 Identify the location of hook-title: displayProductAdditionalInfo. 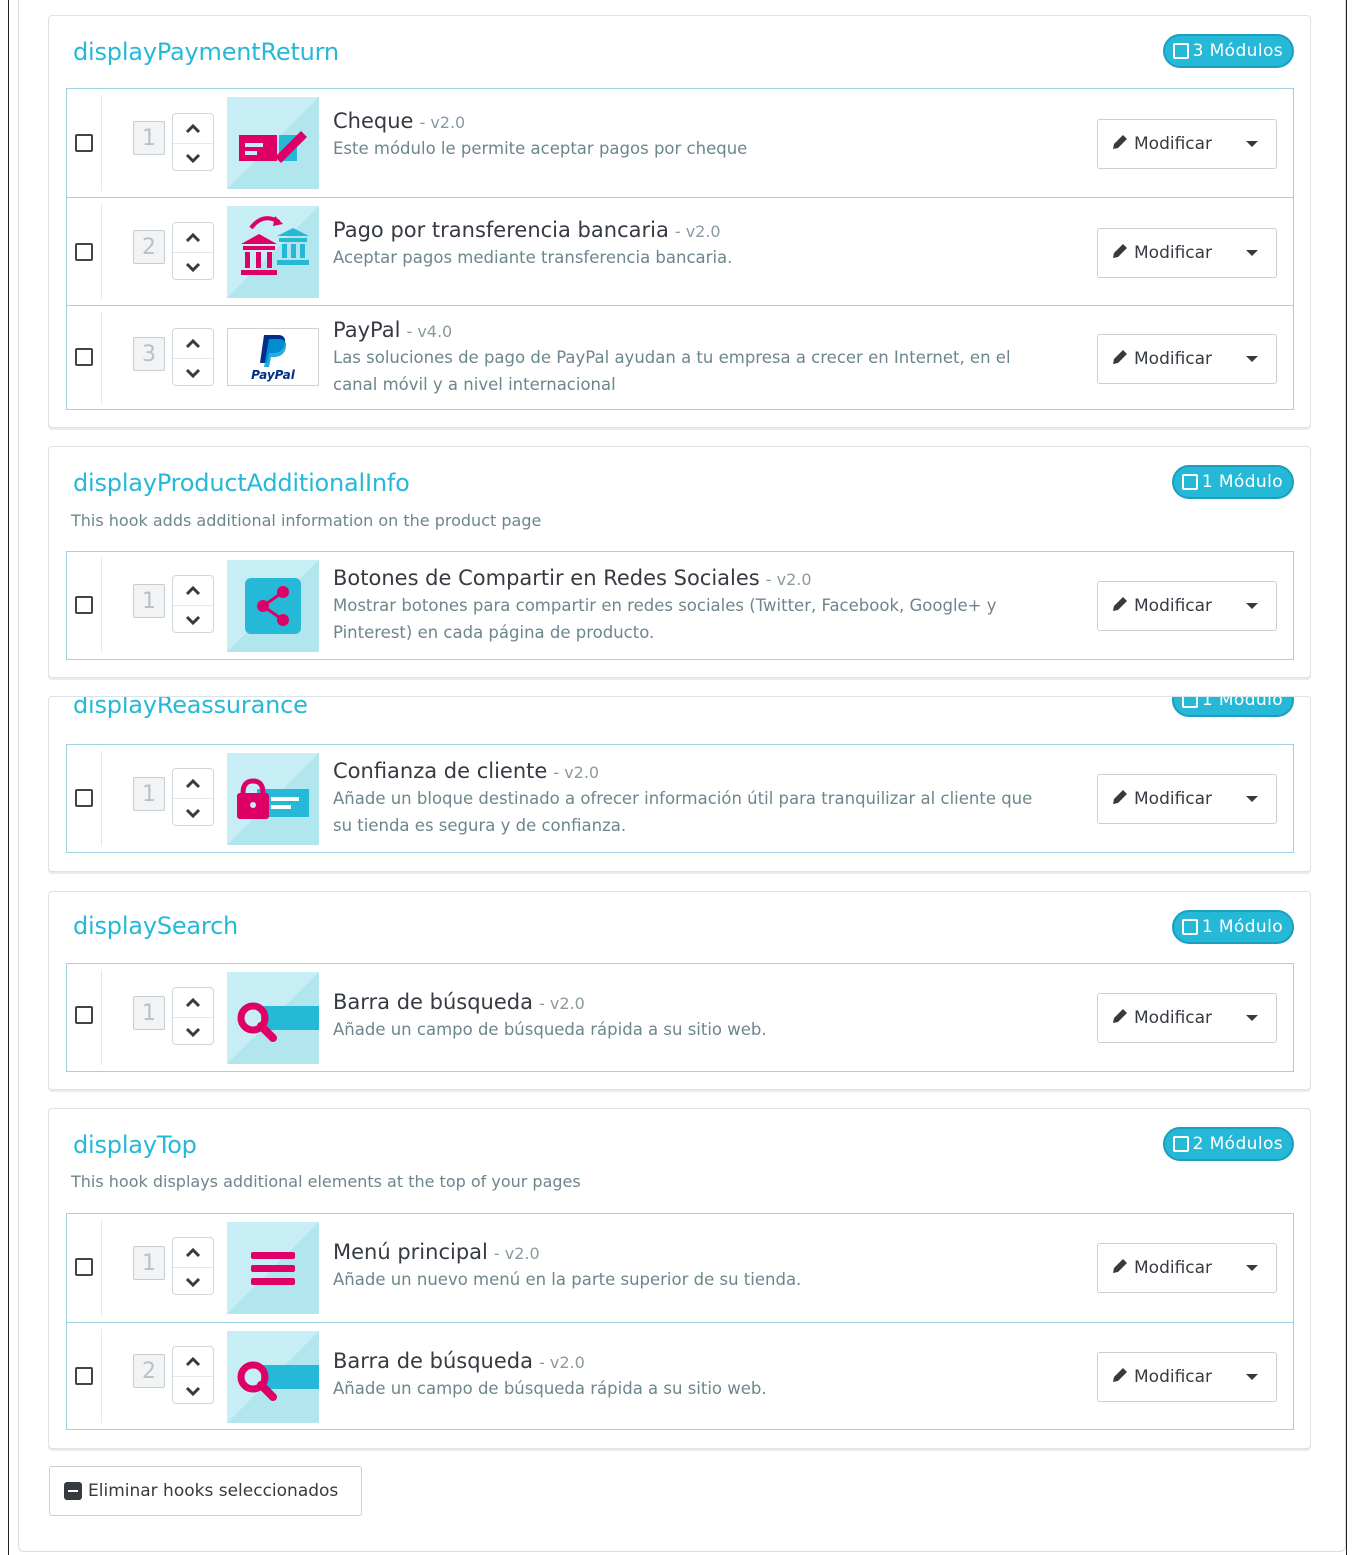
(241, 483).